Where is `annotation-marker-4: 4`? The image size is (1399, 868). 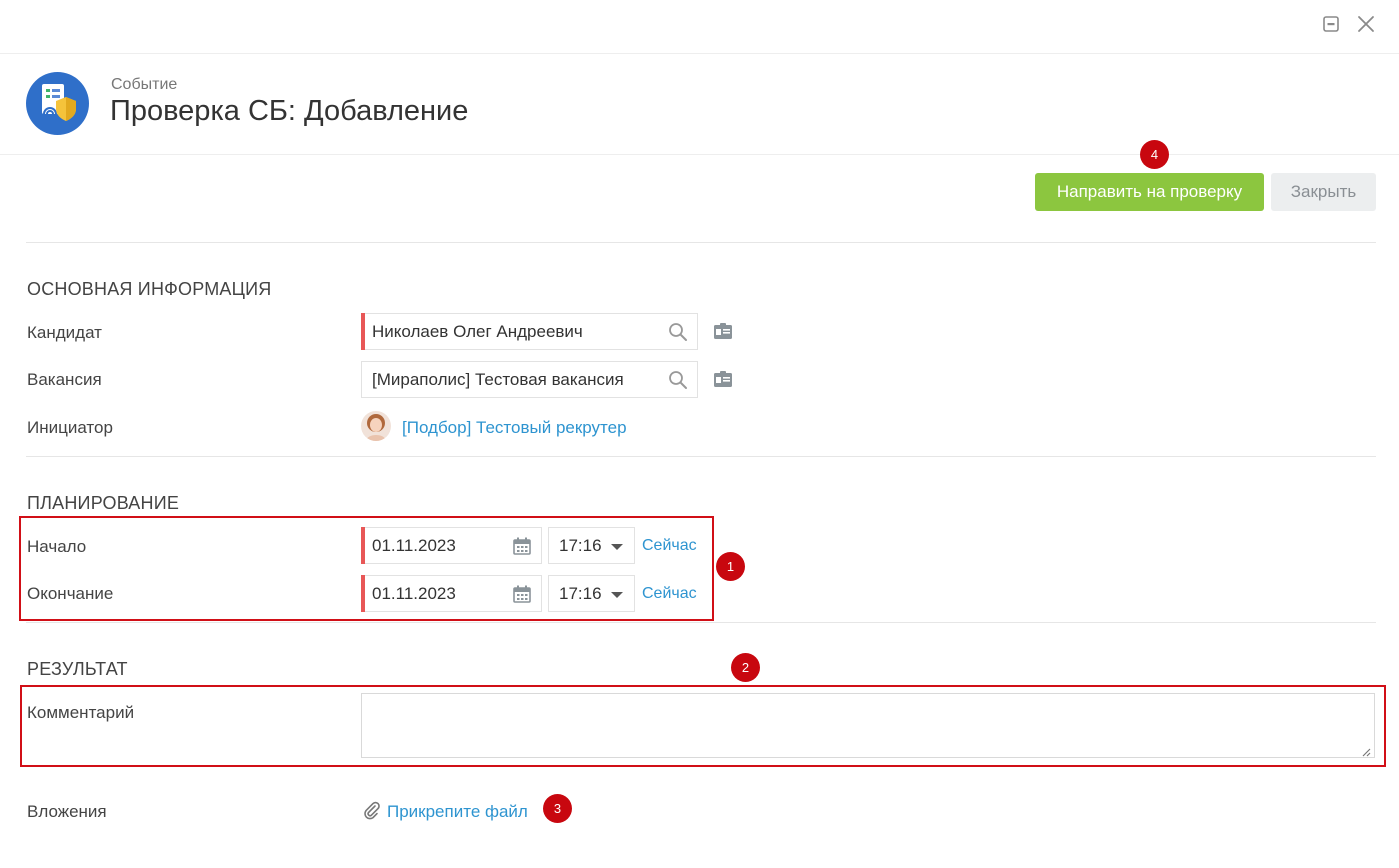 annotation-marker-4: 4 is located at coordinates (1154, 154).